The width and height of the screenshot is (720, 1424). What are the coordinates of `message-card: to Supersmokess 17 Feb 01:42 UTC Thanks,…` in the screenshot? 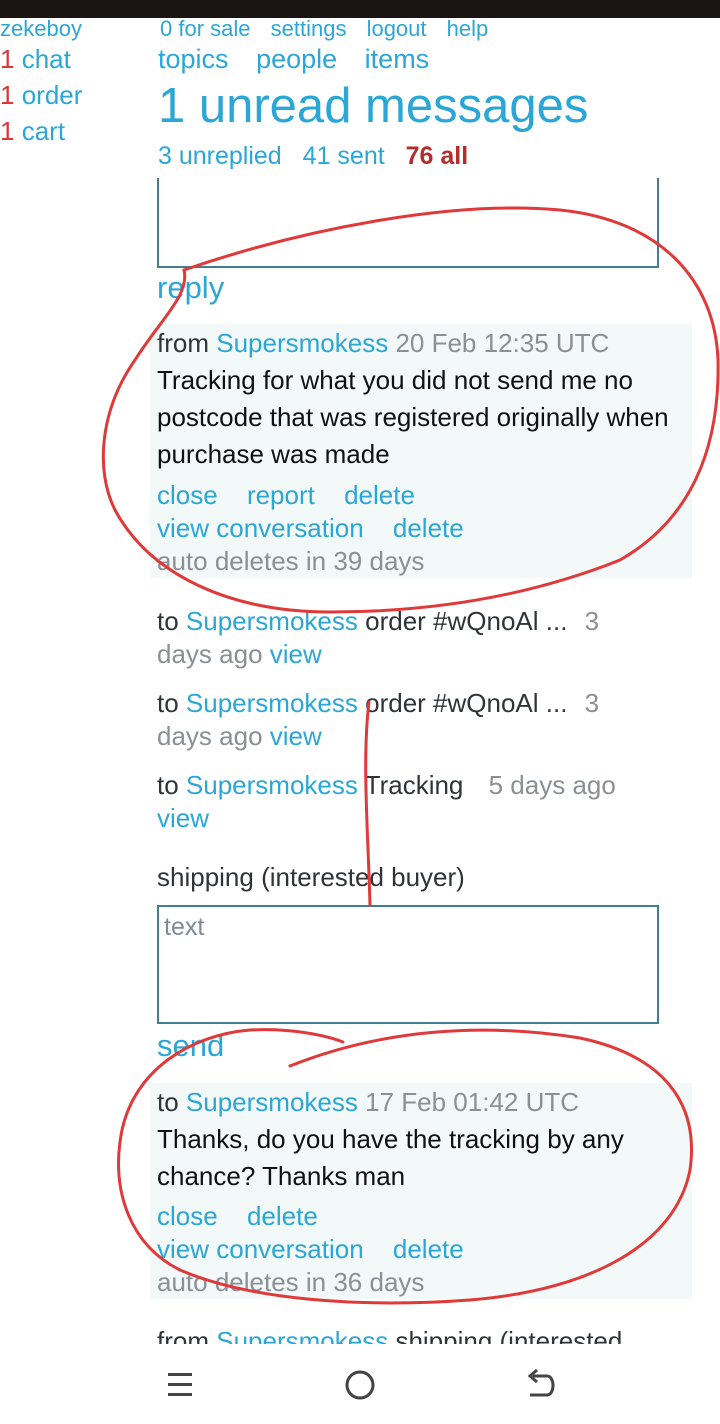 It's located at (421, 1191).